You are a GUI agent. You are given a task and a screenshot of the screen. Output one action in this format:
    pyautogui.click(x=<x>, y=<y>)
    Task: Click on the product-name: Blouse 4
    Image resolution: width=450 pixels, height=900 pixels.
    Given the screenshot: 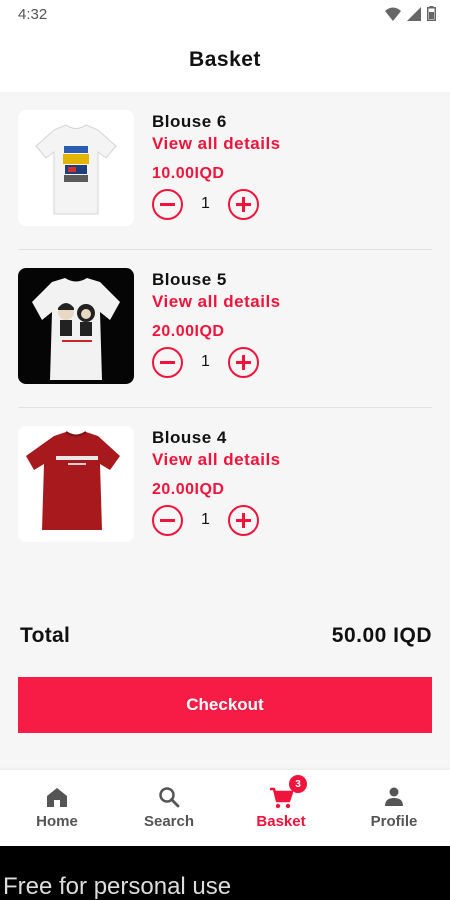 What is the action you would take?
    pyautogui.click(x=189, y=437)
    